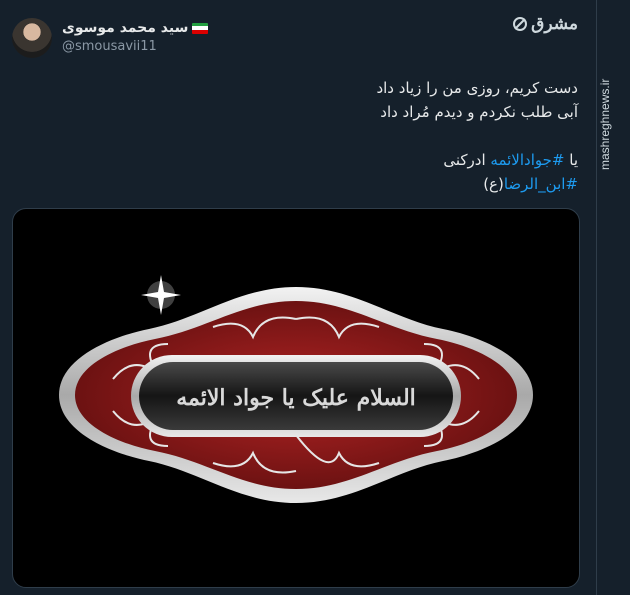 The image size is (630, 595). Describe the element at coordinates (479, 112) in the screenshot. I see `tweet-line: آبی طلب نکردم و دیدم مُراد داد` at that location.